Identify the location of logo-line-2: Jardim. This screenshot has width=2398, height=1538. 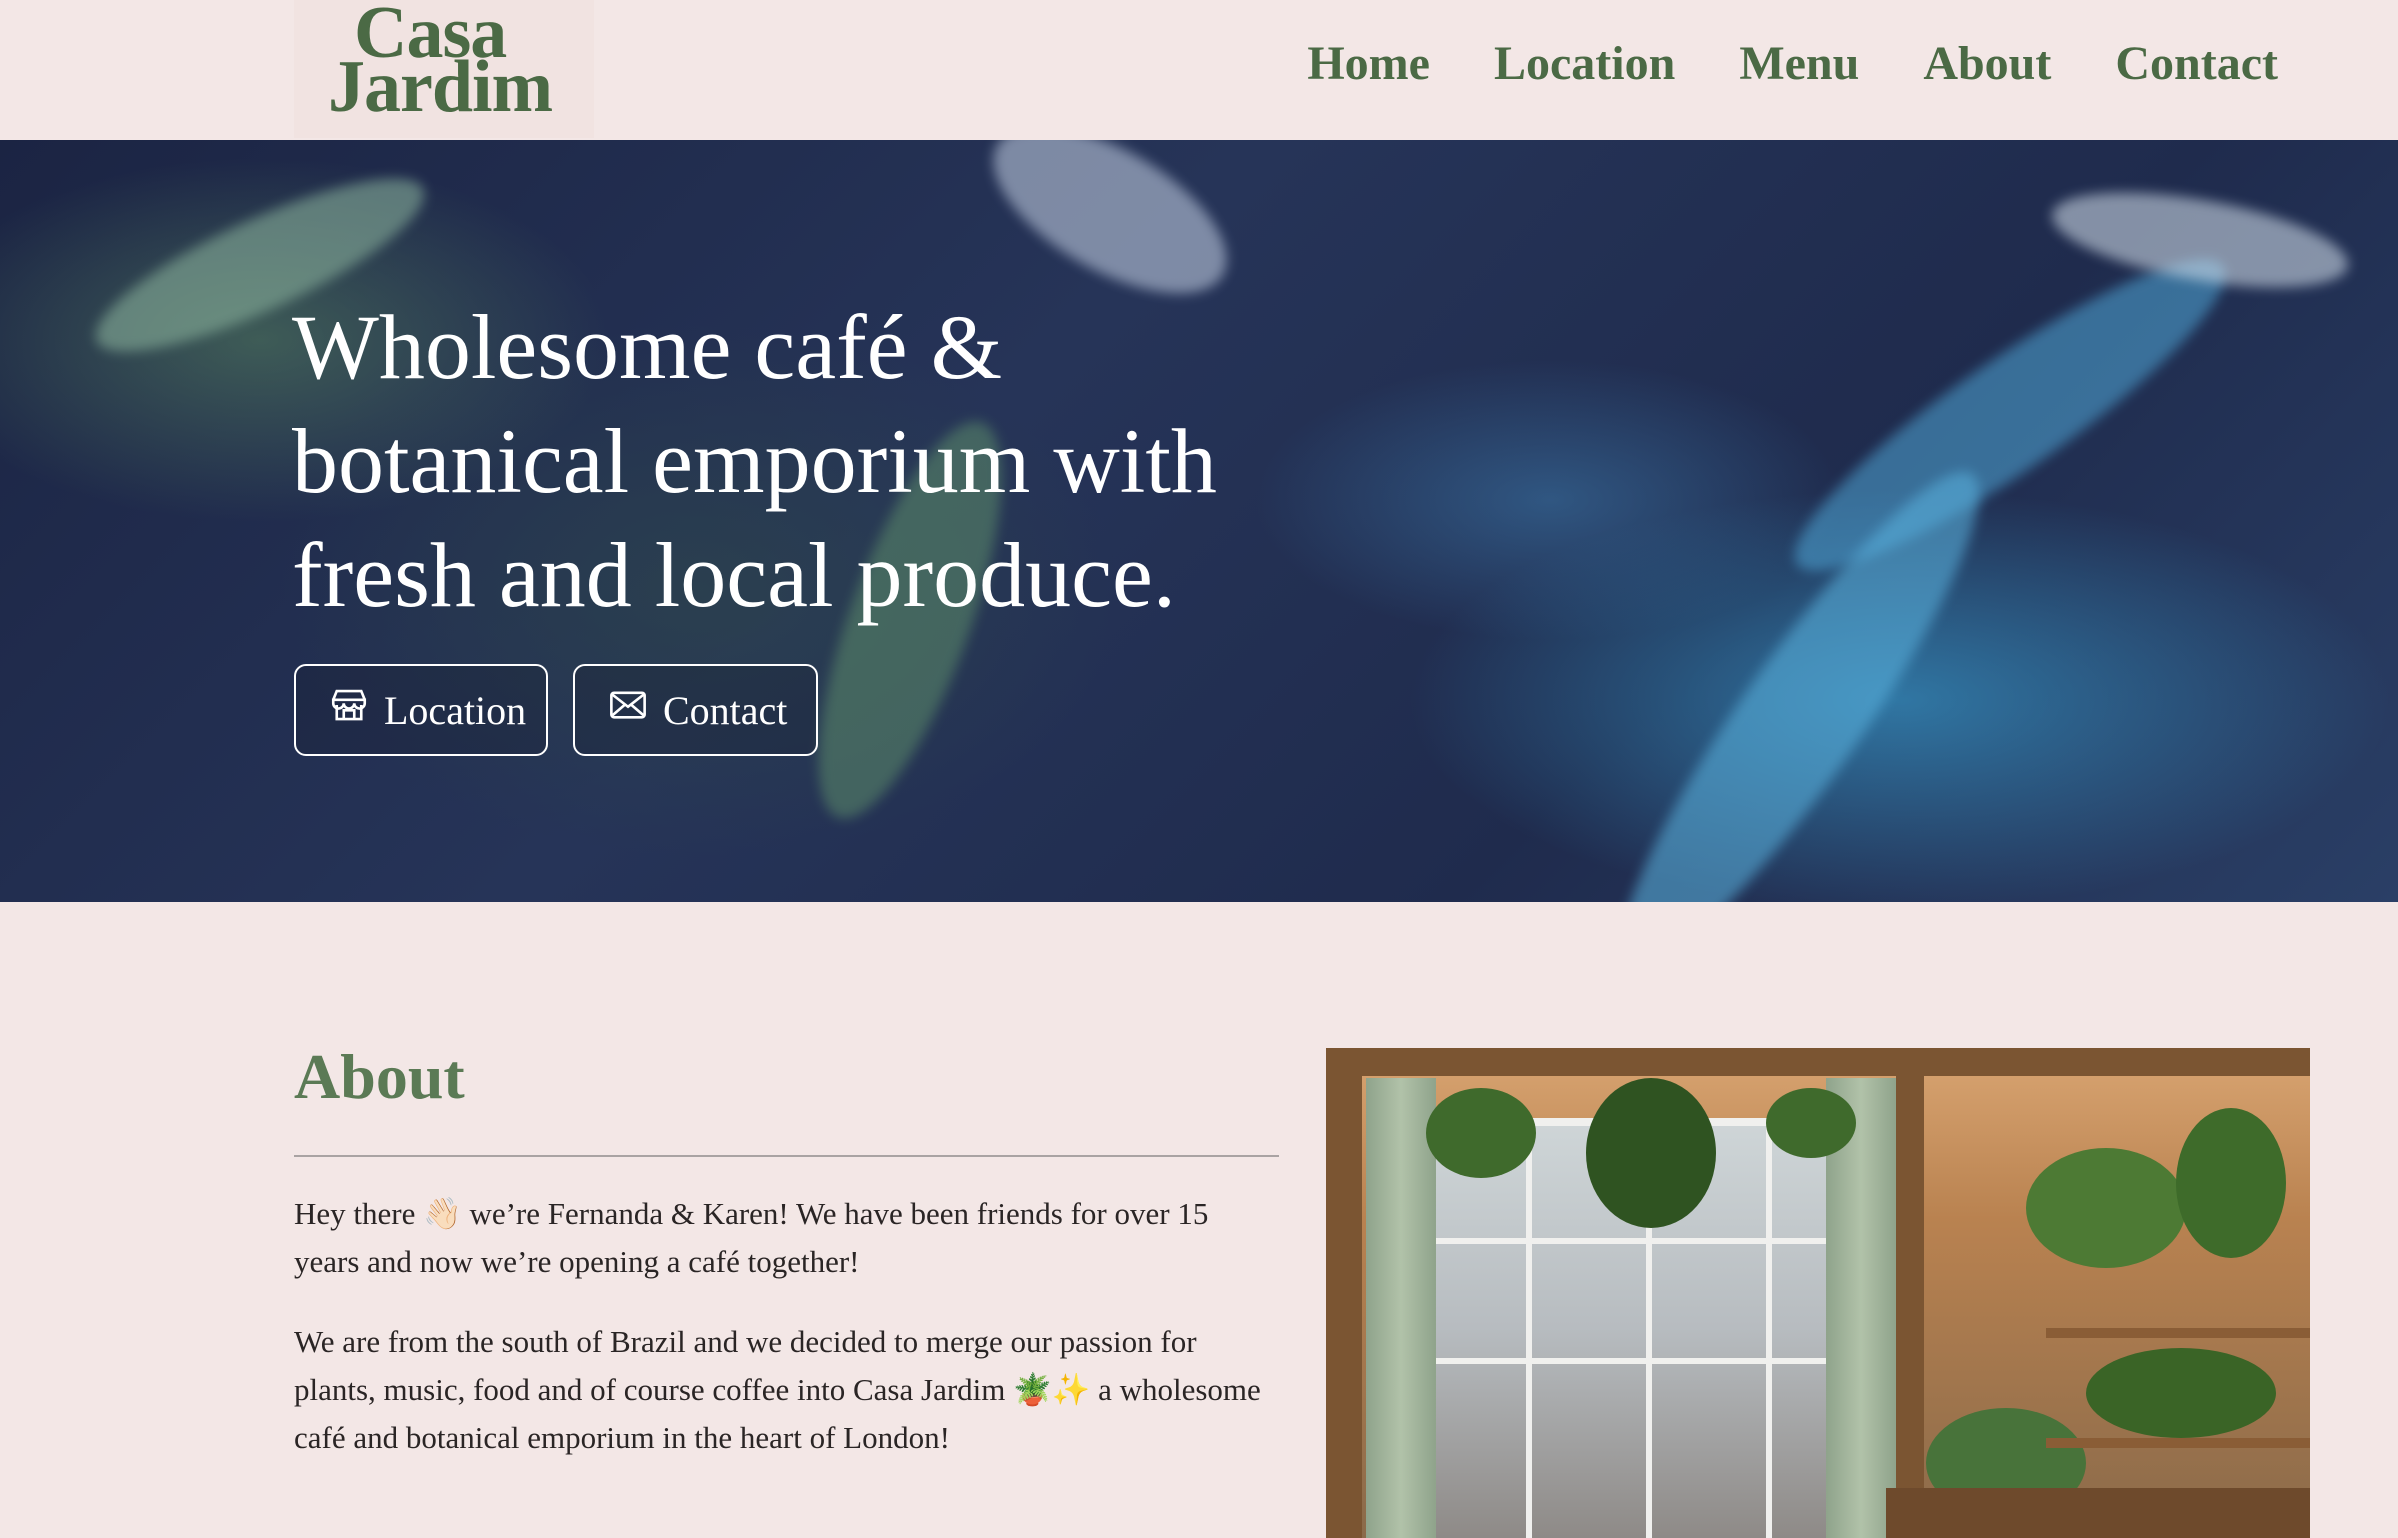
(440, 87).